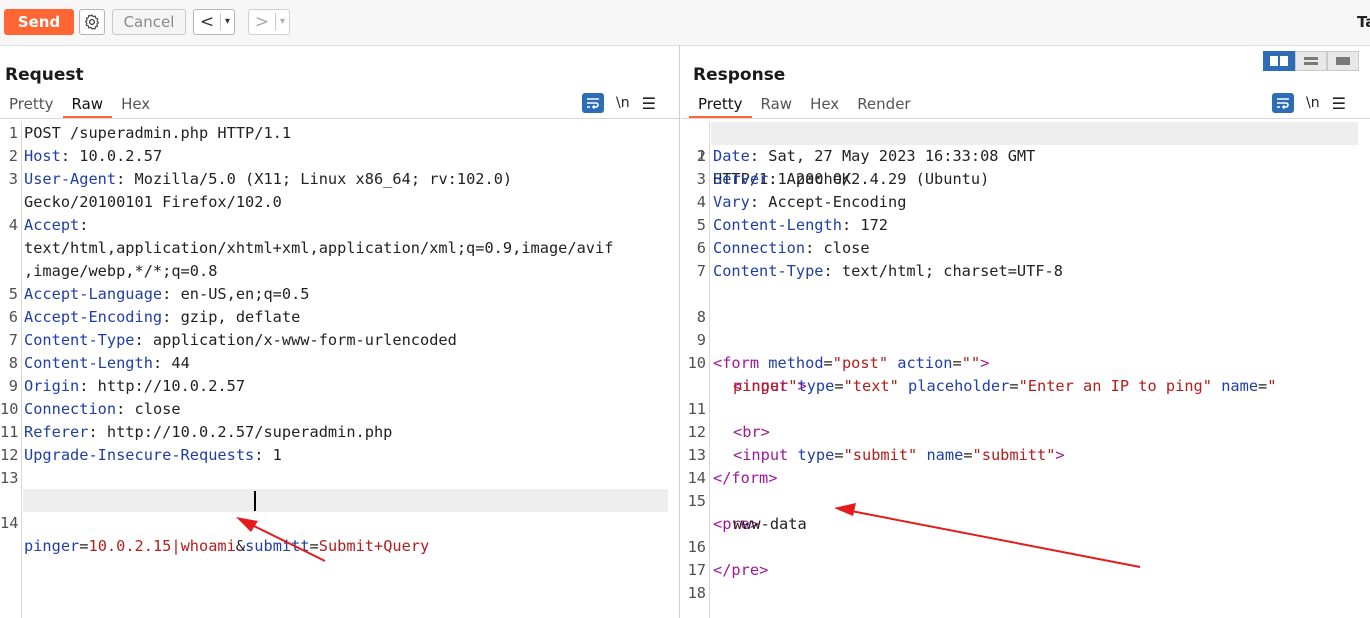 The width and height of the screenshot is (1370, 618). What do you see at coordinates (335, 386) in the screenshot?
I see `request-line: 9 Origin: http://10.0.2.57` at bounding box center [335, 386].